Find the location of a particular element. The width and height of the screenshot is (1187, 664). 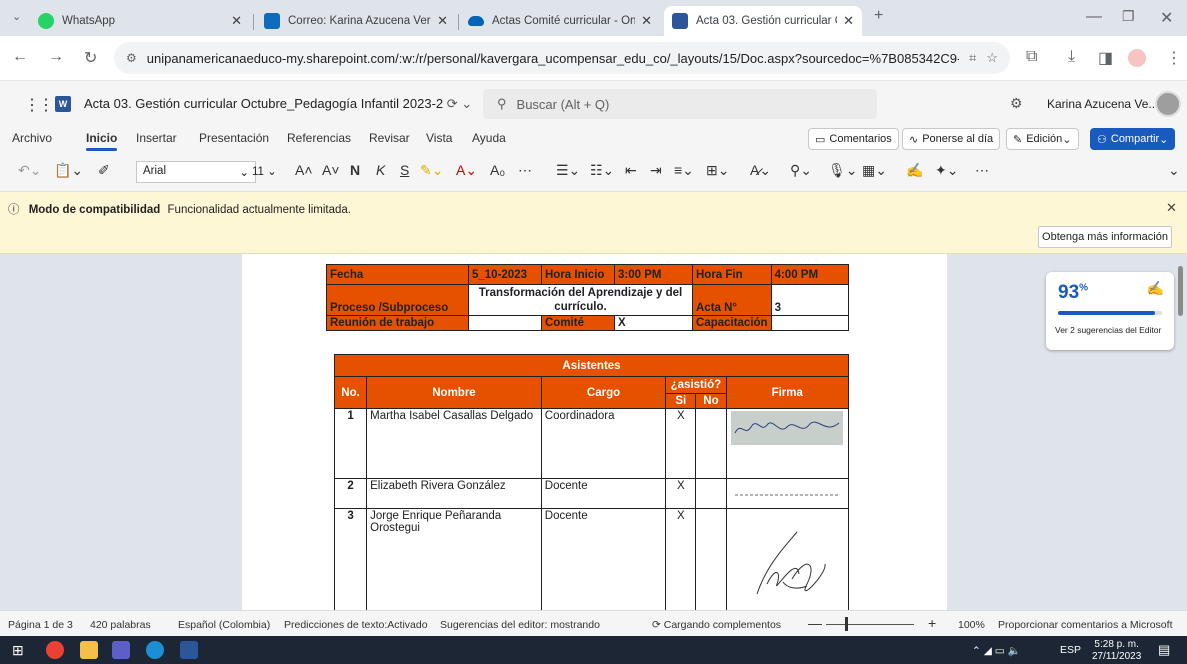

borders-icon: ⊞⌄ is located at coordinates (717, 170).